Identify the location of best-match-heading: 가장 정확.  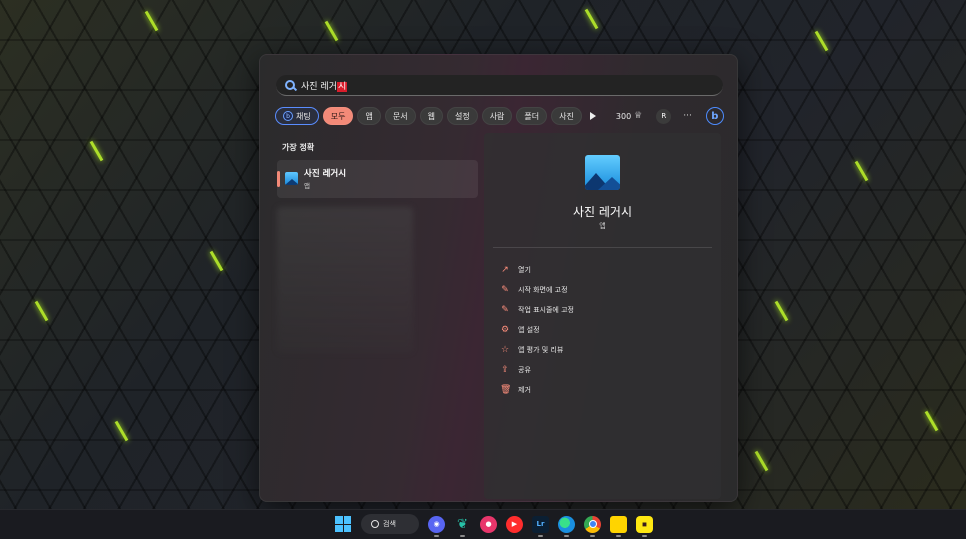
(298, 147).